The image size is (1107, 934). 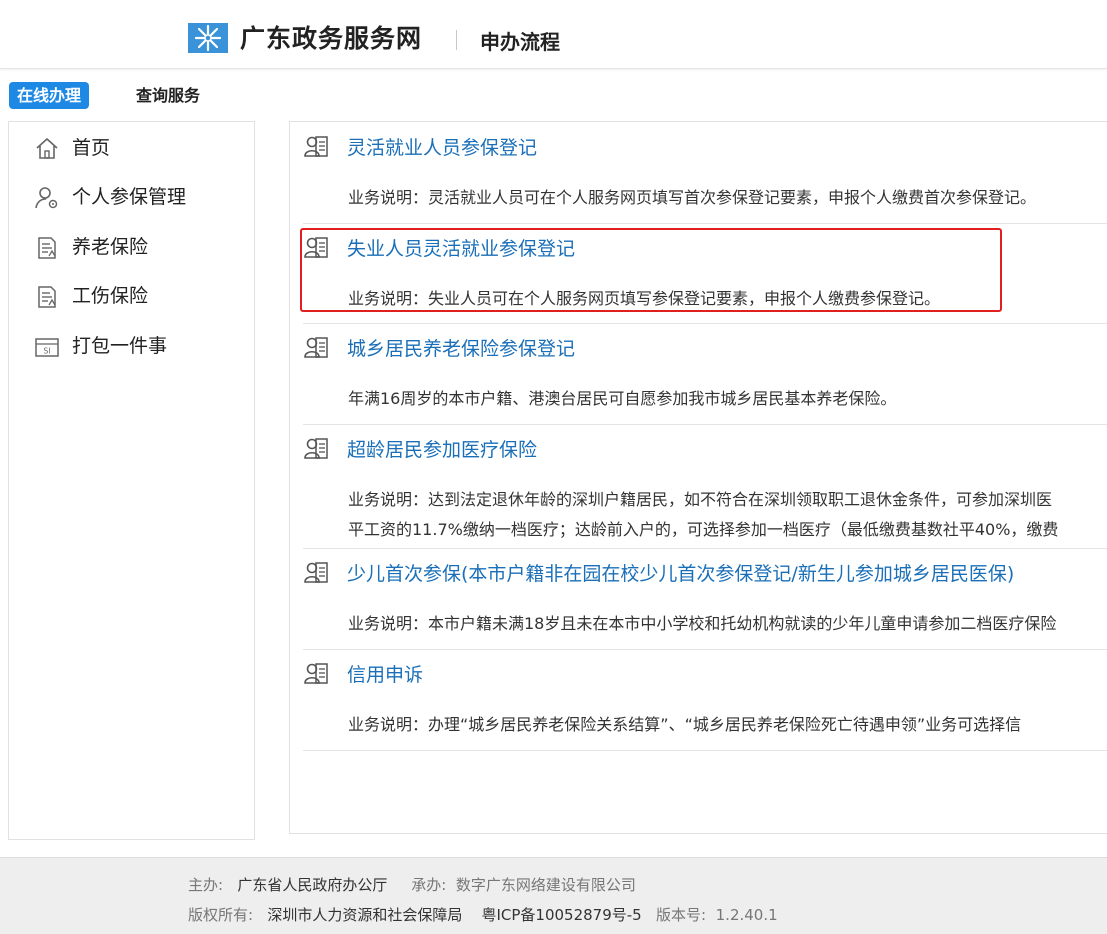 What do you see at coordinates (129, 197) in the screenshot?
I see `sidebar-item-label: 个人参保管理` at bounding box center [129, 197].